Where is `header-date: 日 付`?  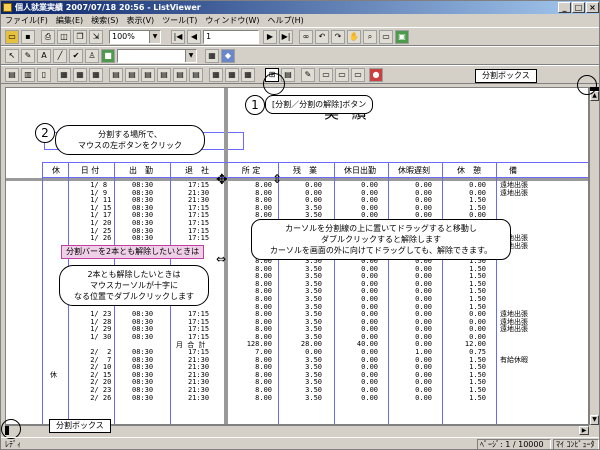 header-date: 日 付 is located at coordinates (90, 170).